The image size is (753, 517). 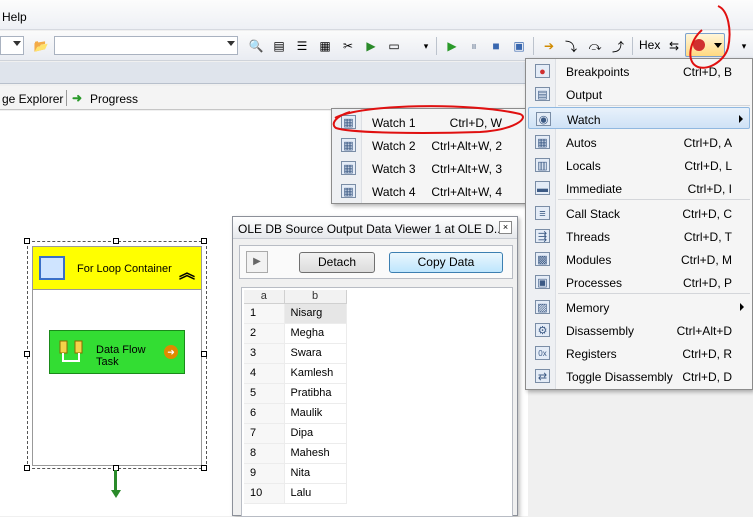 I want to click on solution-config-combo, so click(x=12, y=45).